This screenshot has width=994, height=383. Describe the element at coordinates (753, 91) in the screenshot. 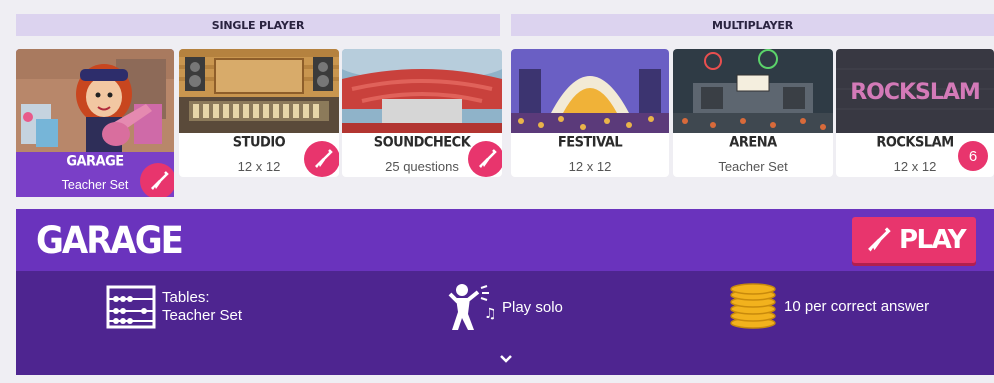

I see `arena-thumbnail` at that location.